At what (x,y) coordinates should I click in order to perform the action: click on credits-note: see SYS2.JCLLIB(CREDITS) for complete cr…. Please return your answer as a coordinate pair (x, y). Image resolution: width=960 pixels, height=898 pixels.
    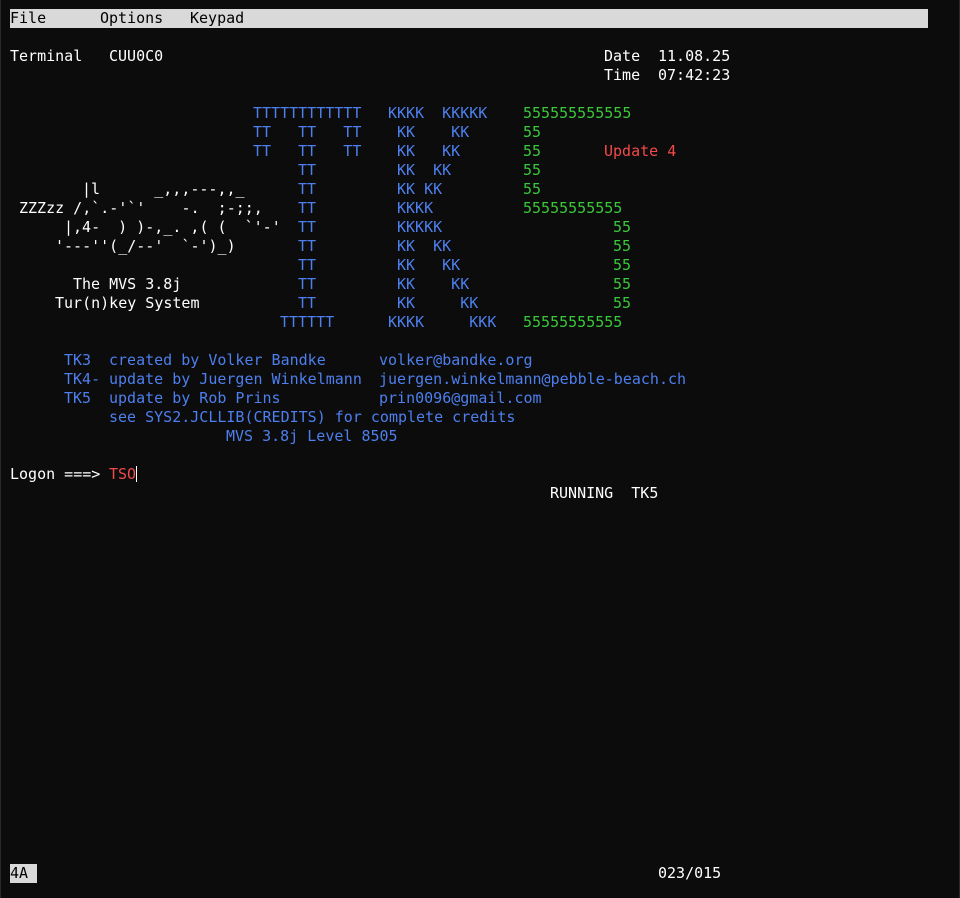
    Looking at the image, I should click on (312, 417).